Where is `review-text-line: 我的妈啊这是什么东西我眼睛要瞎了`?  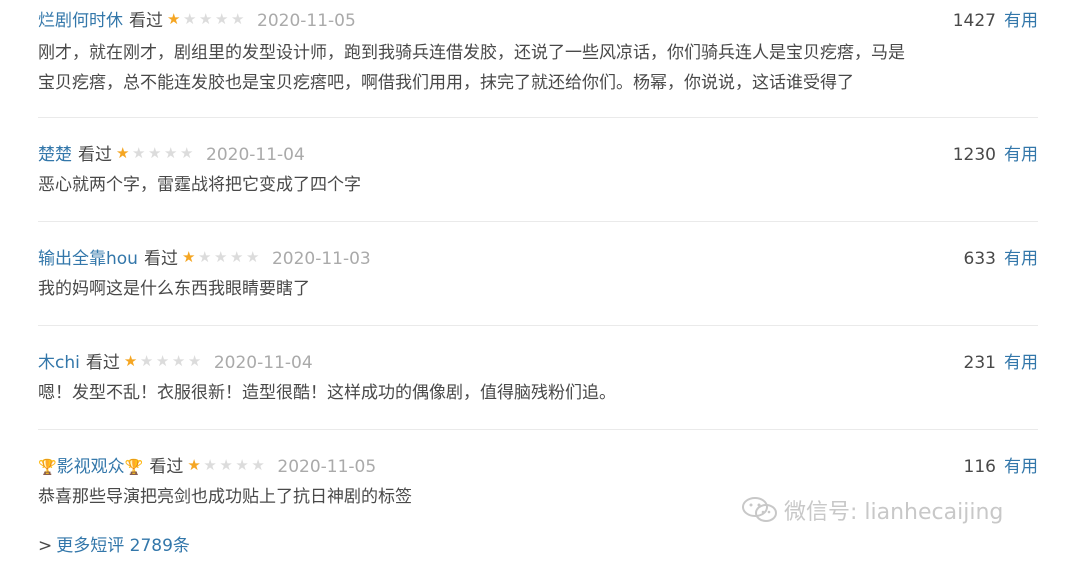 review-text-line: 我的妈啊这是什么东西我眼睛要瞎了 is located at coordinates (174, 289).